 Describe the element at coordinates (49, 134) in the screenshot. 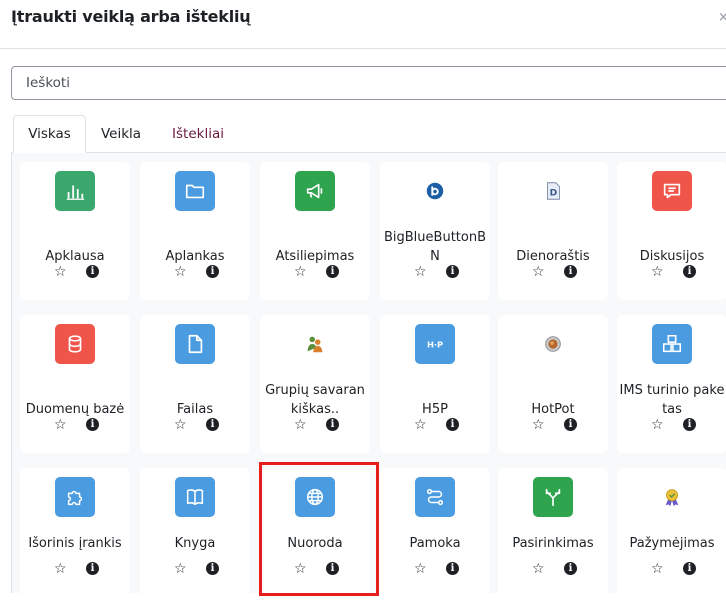

I see `tab-all: Viskas` at that location.